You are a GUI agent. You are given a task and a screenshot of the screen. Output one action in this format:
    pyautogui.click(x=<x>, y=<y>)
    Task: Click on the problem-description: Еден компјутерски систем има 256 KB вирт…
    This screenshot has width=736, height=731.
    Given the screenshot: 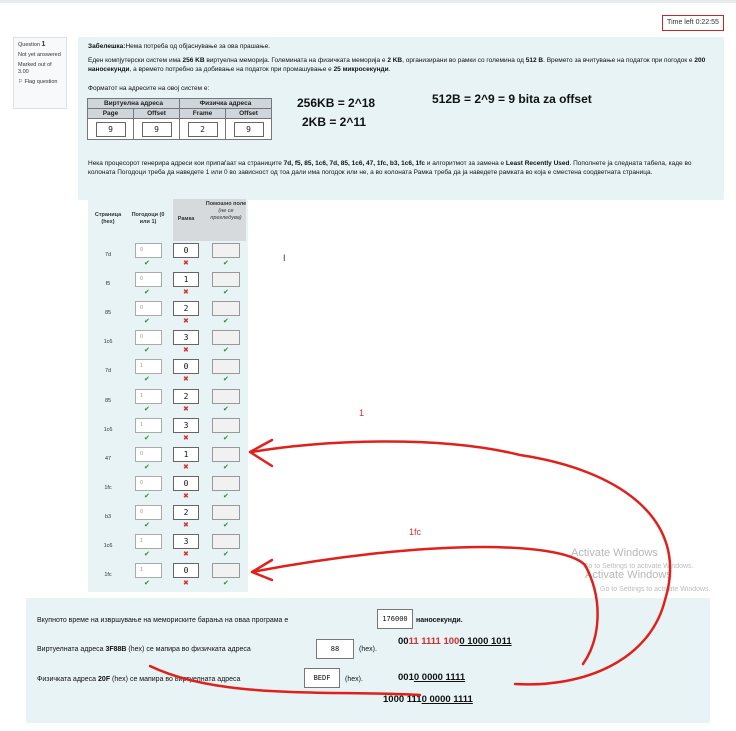 What is the action you would take?
    pyautogui.click(x=403, y=65)
    